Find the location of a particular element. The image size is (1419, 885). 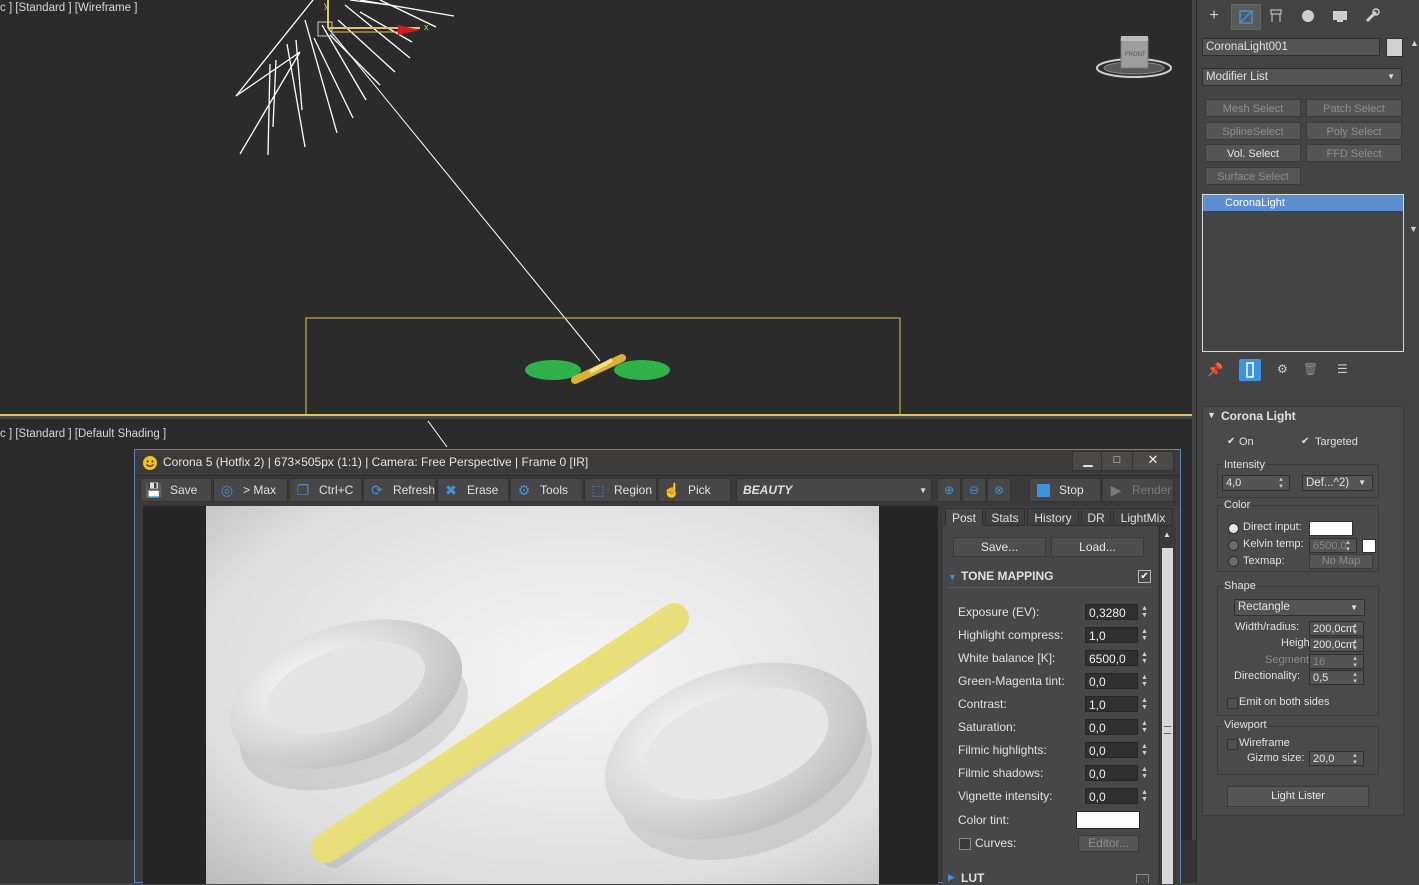

modifier-stack: CoronaLight is located at coordinates (1303, 273).